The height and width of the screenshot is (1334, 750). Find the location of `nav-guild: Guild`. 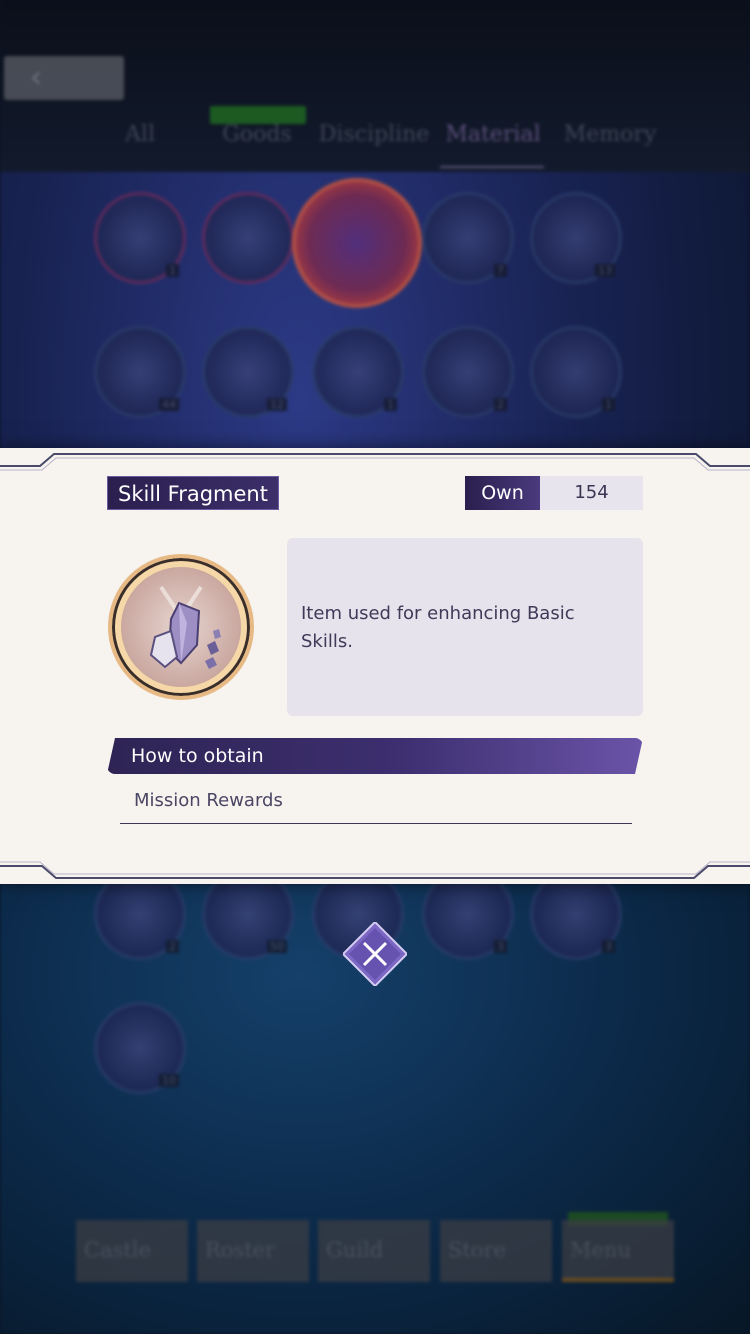

nav-guild: Guild is located at coordinates (374, 1251).